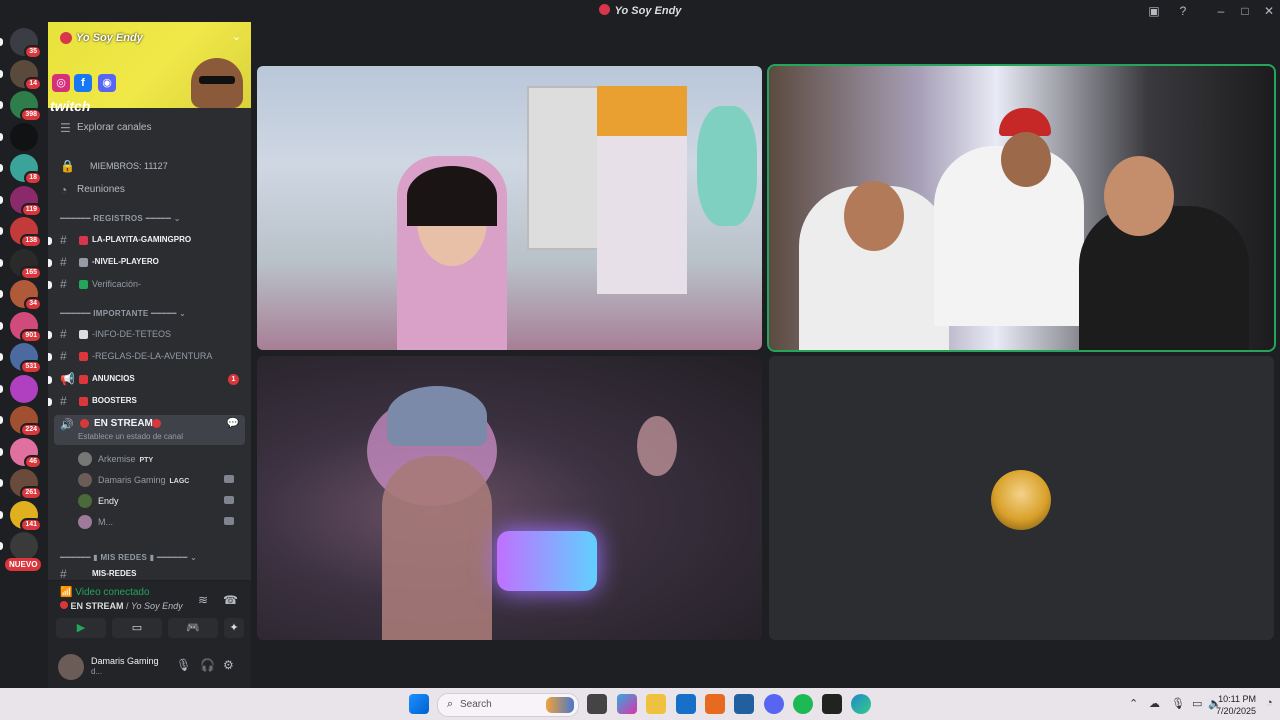 Image resolution: width=1280 pixels, height=720 pixels. What do you see at coordinates (21, 358) in the screenshot?
I see `server-icon: 531` at bounding box center [21, 358].